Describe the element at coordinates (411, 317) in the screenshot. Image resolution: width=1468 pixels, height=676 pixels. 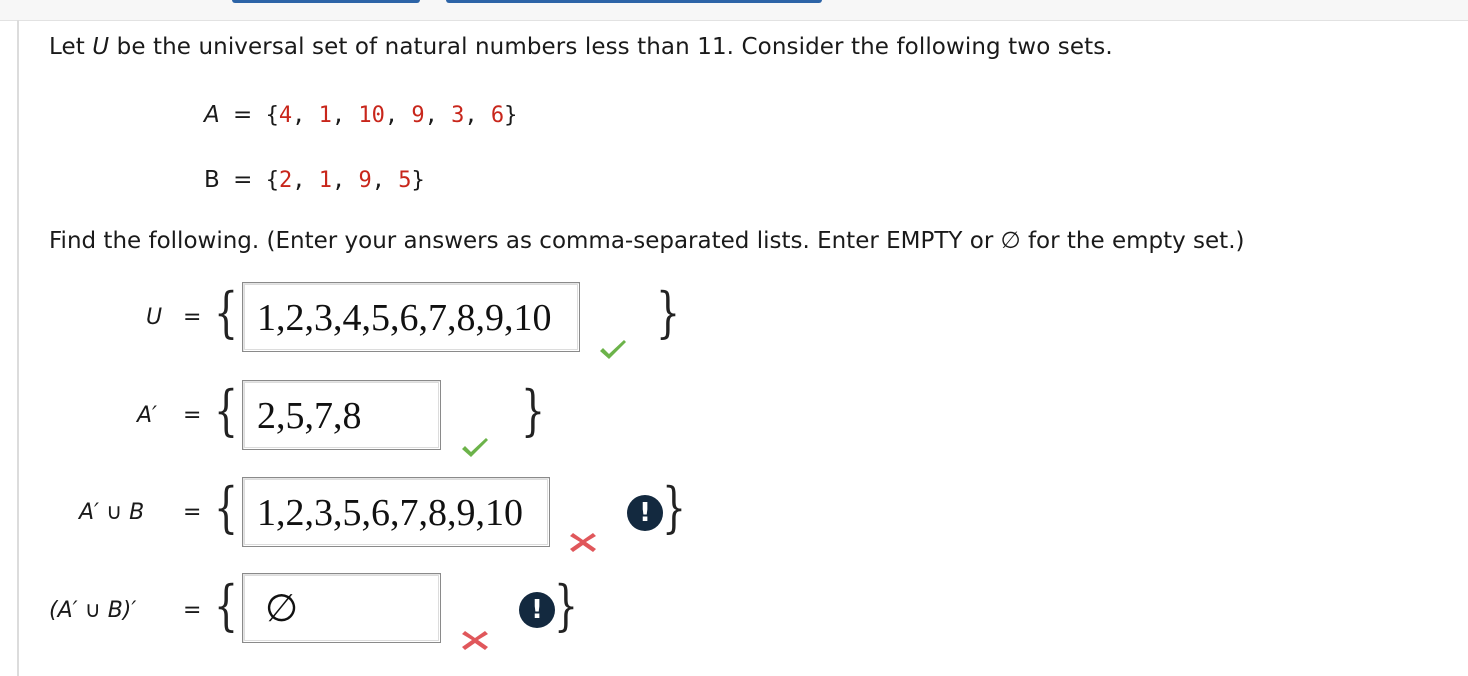
I see `answer-input-u: 1,2,3,4,5,6,7,8,9,10` at that location.